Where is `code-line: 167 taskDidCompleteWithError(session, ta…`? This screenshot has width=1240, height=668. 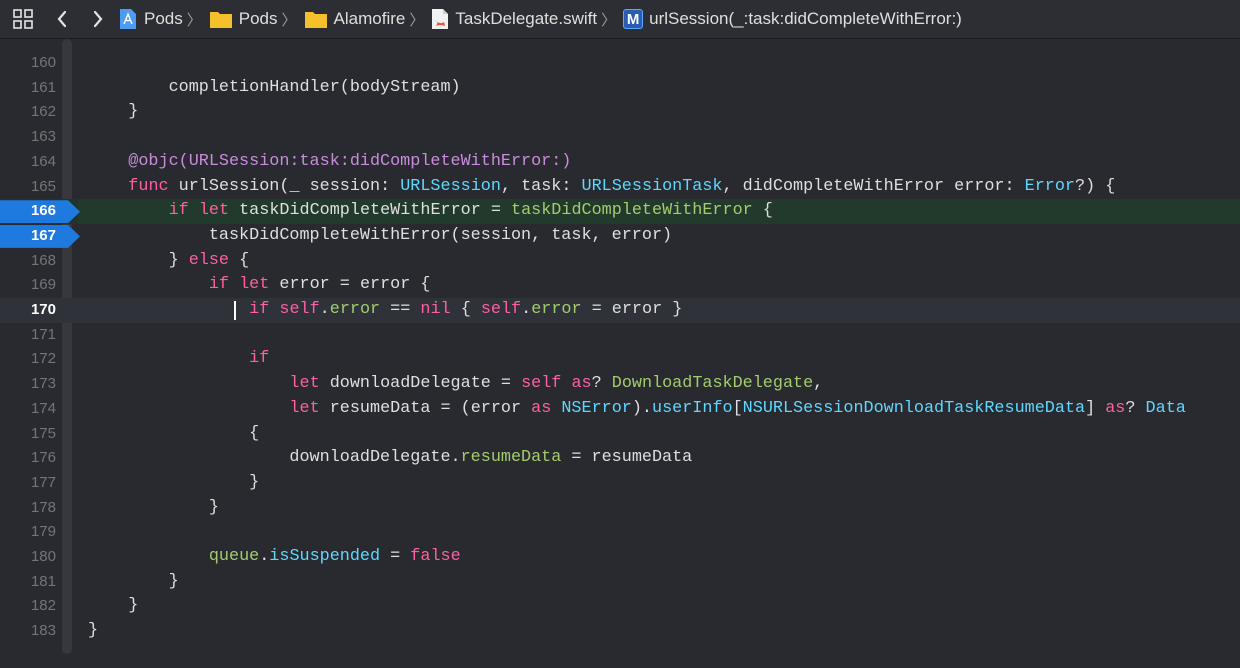
code-line: 167 taskDidCompleteWithError(session, ta… is located at coordinates (620, 236).